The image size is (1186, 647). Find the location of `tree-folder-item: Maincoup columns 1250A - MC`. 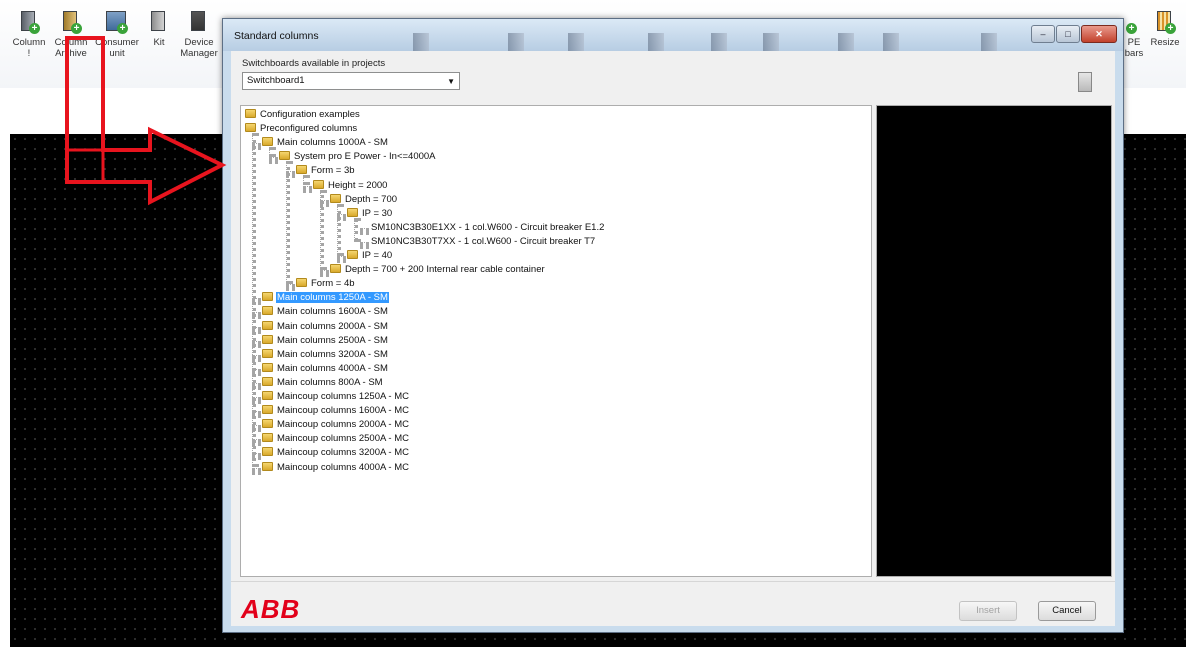

tree-folder-item: Maincoup columns 1250A - MC is located at coordinates (336, 397).